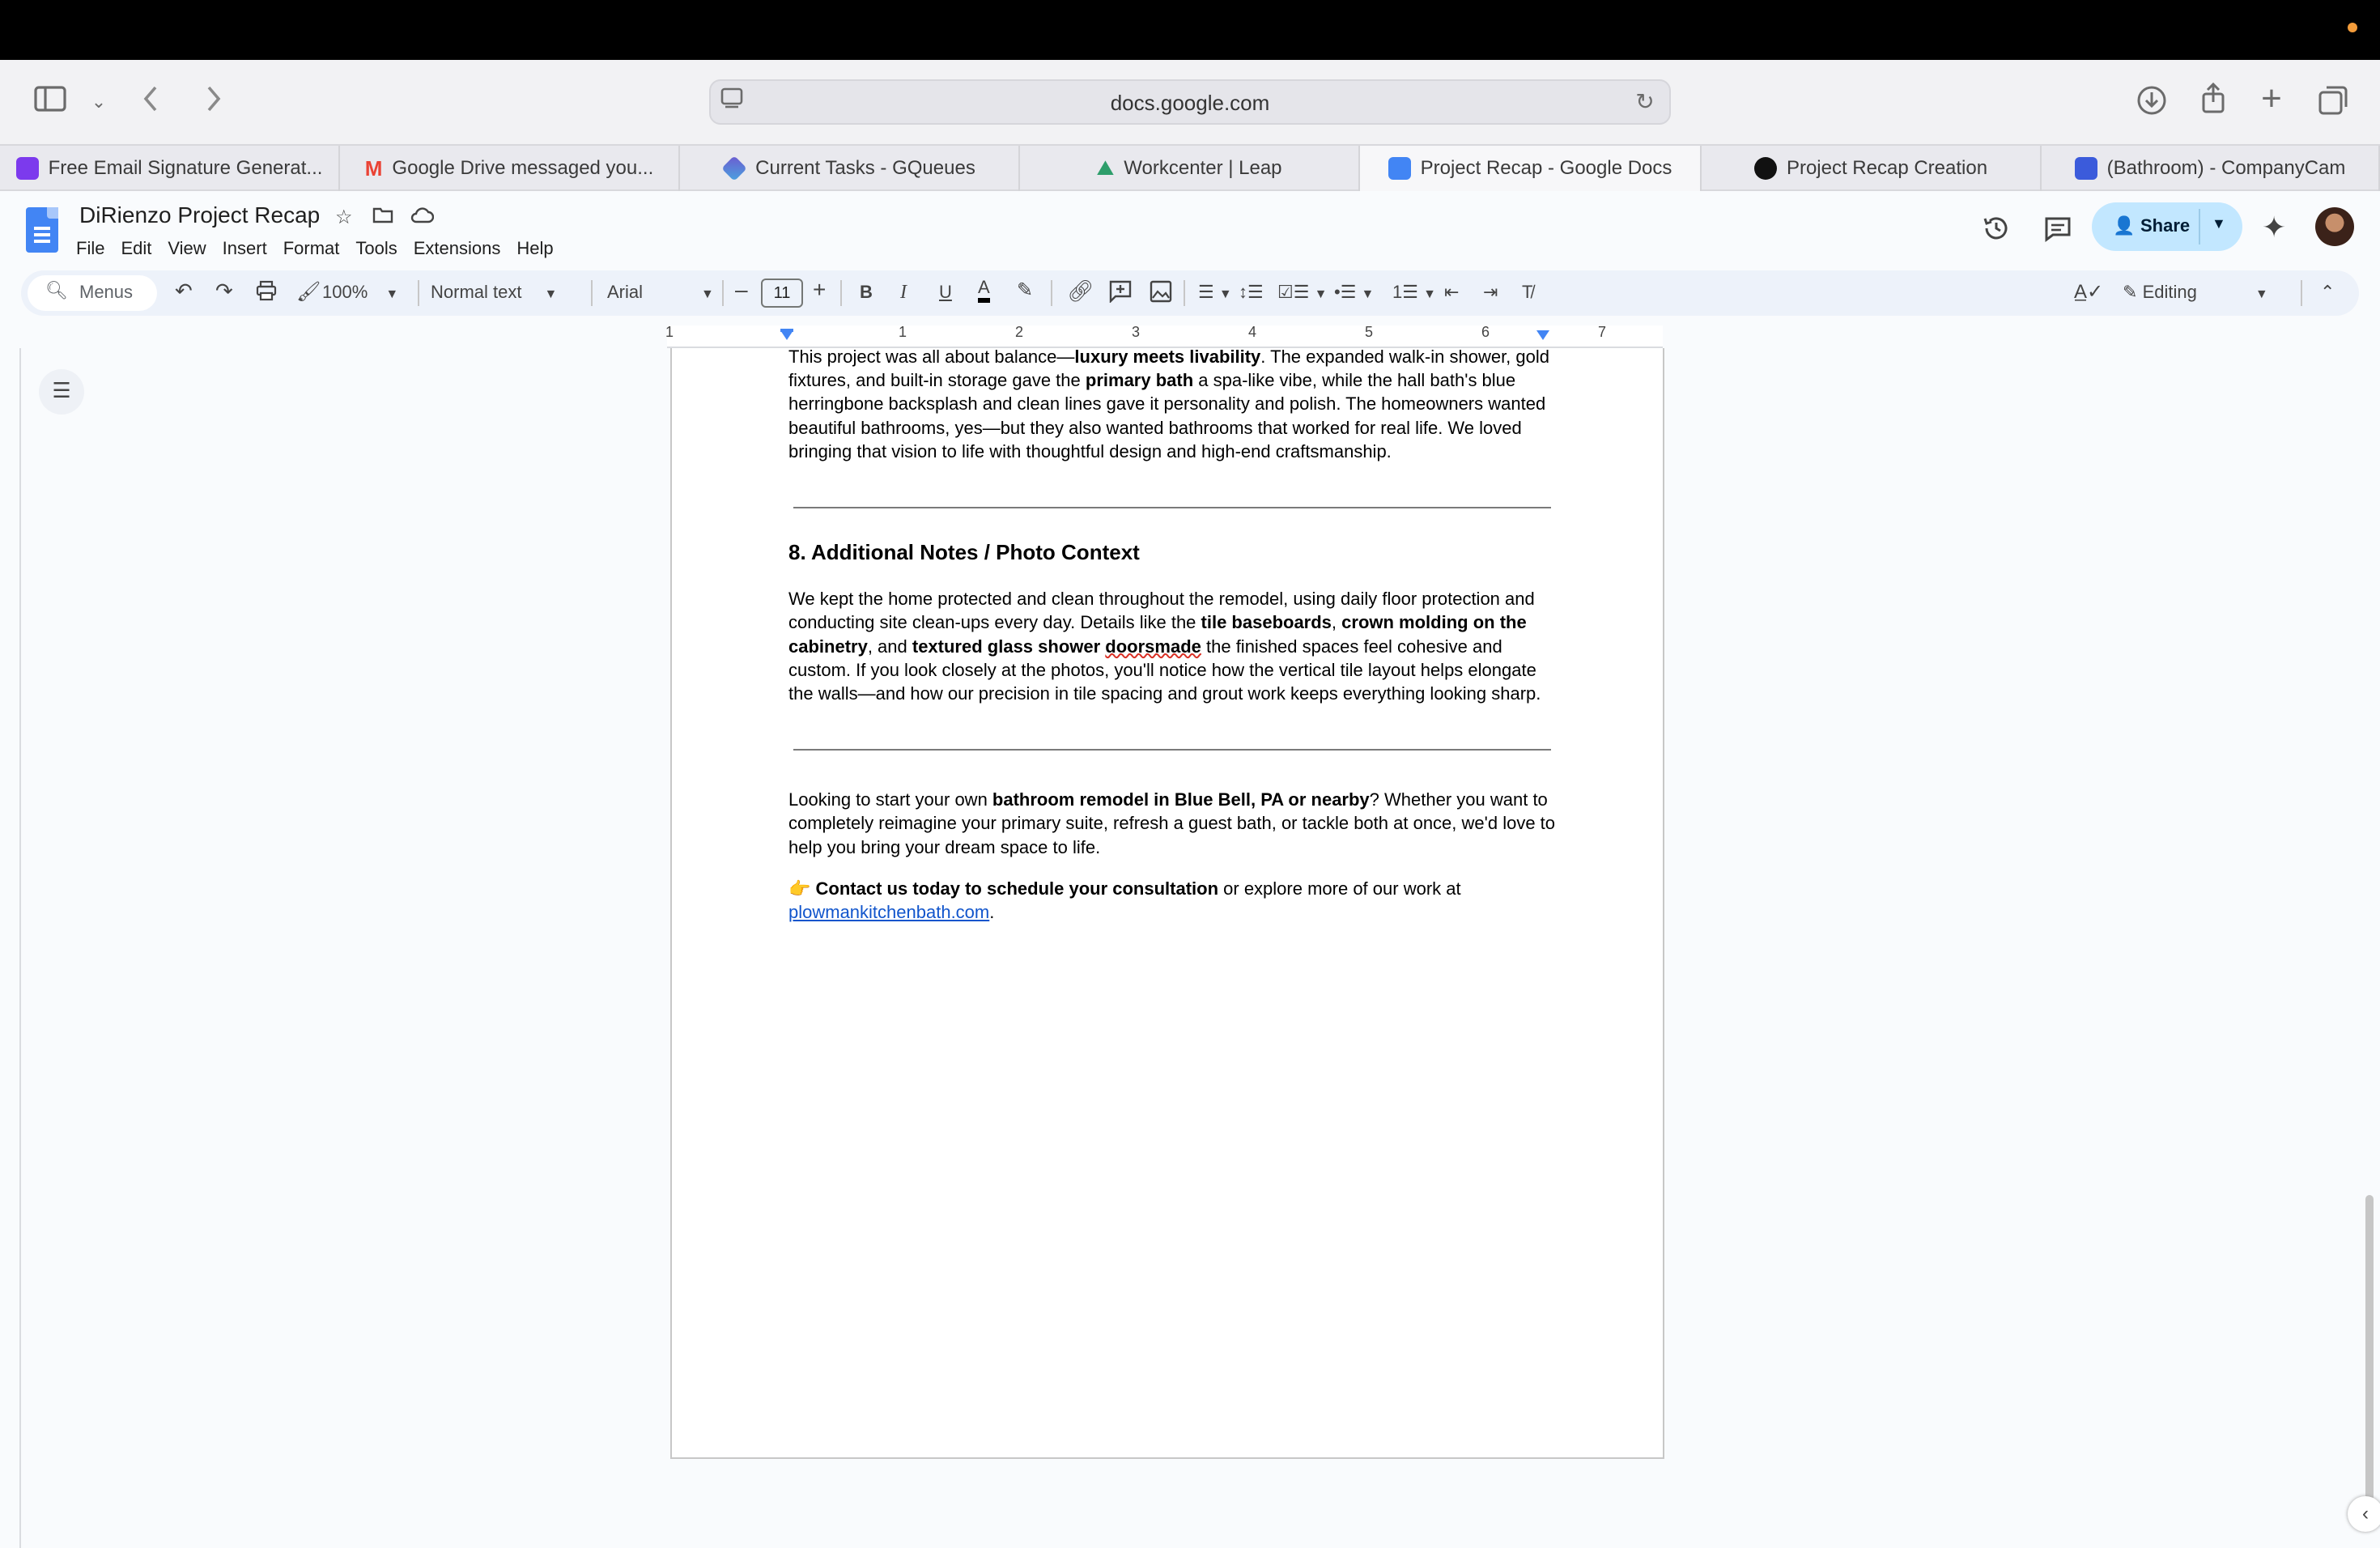  What do you see at coordinates (2334, 226) in the screenshot?
I see `avatar` at bounding box center [2334, 226].